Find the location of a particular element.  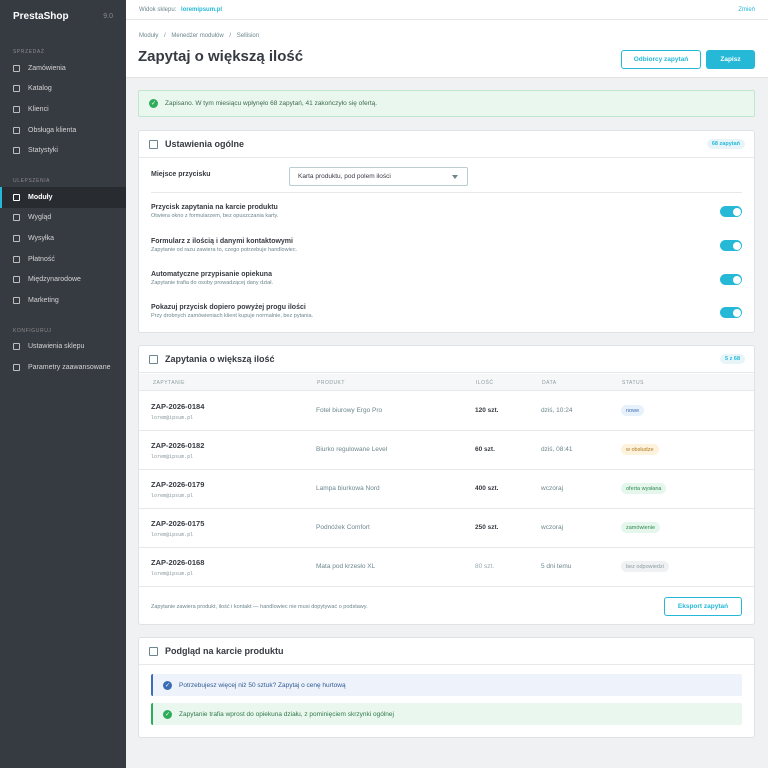

sidebar-item-customer-service: Obsługa klienta is located at coordinates (63, 130).